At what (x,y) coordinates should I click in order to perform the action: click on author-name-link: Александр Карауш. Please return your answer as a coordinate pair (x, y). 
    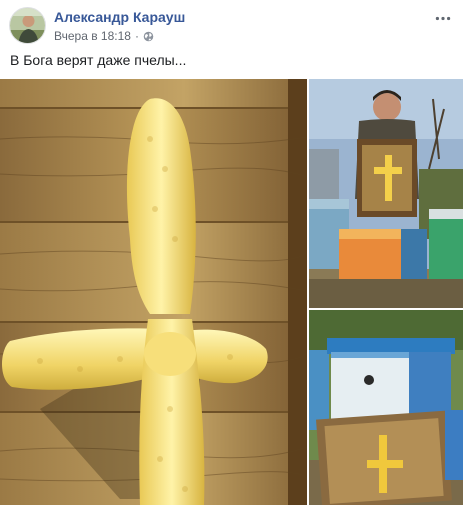
    Looking at the image, I should click on (119, 17).